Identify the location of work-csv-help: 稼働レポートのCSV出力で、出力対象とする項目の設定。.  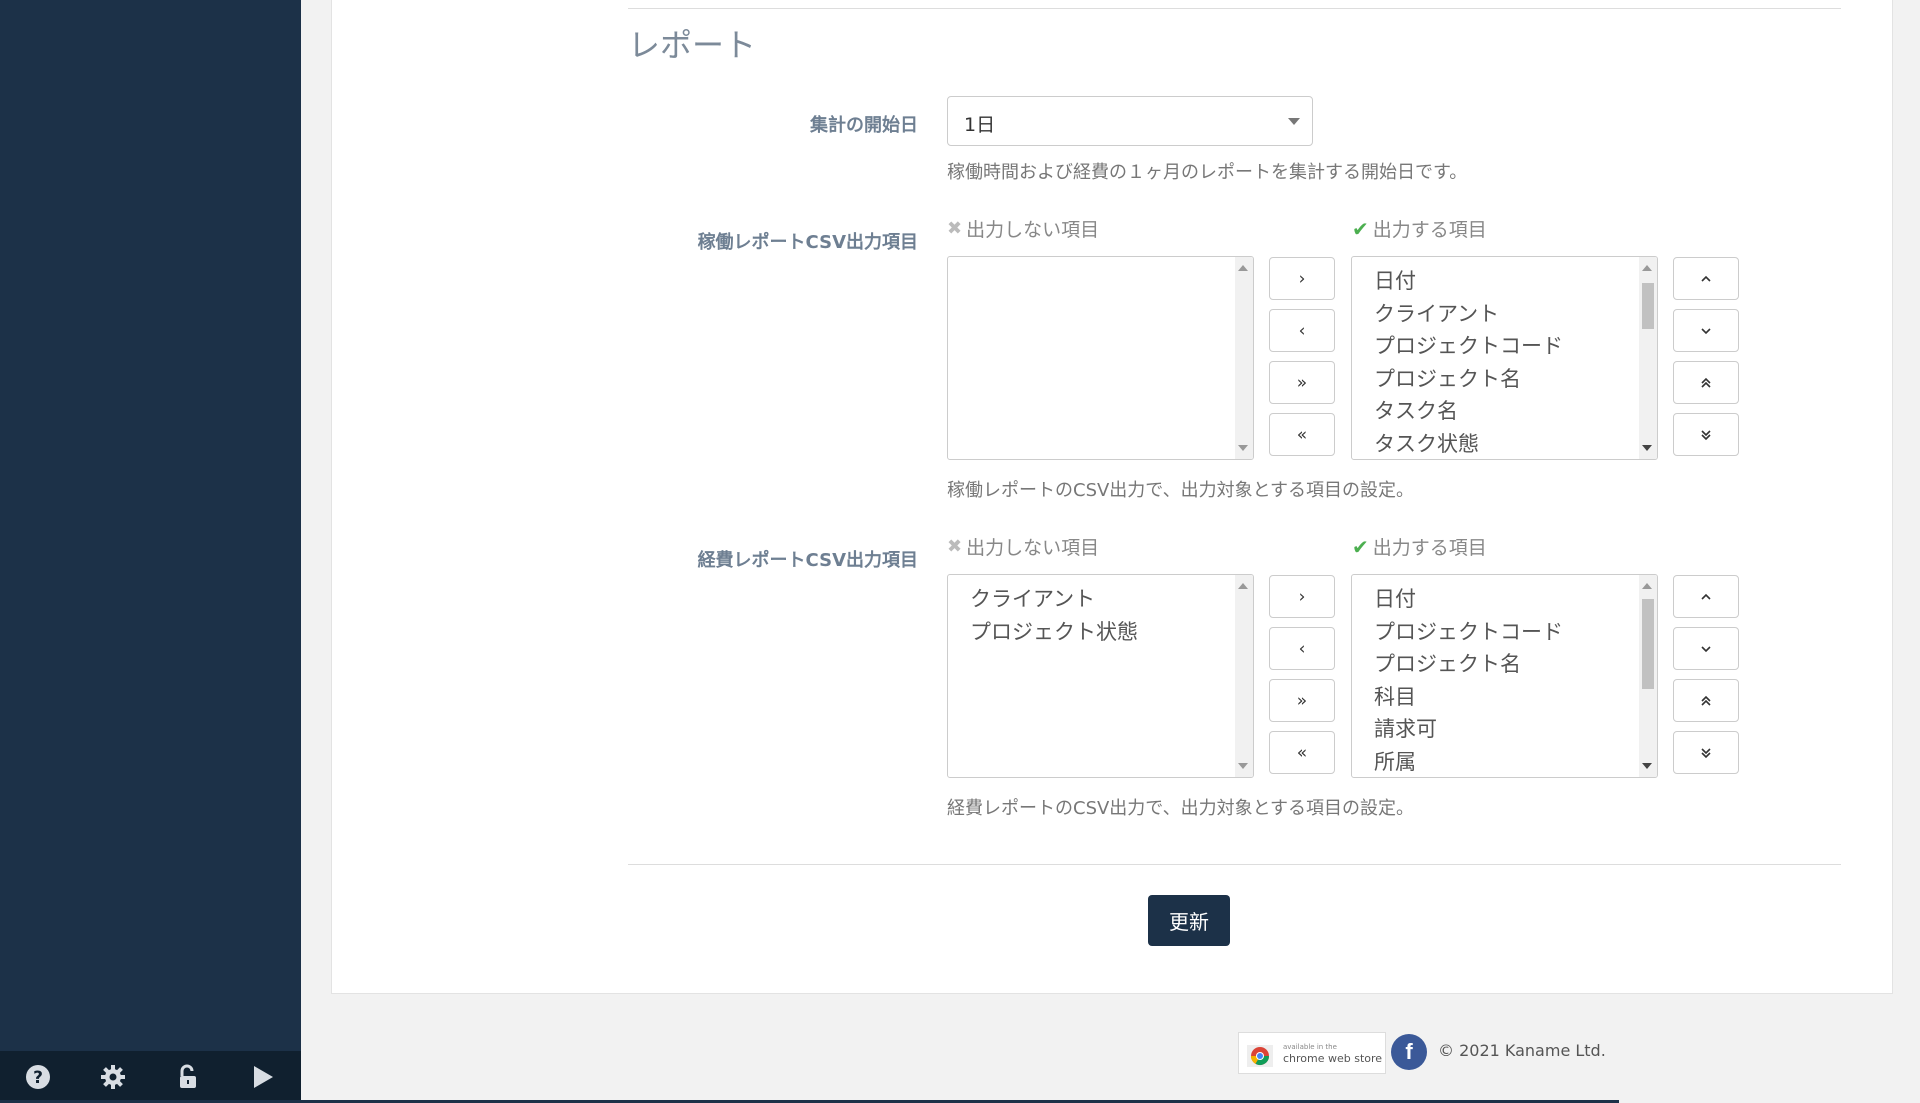
(1181, 490).